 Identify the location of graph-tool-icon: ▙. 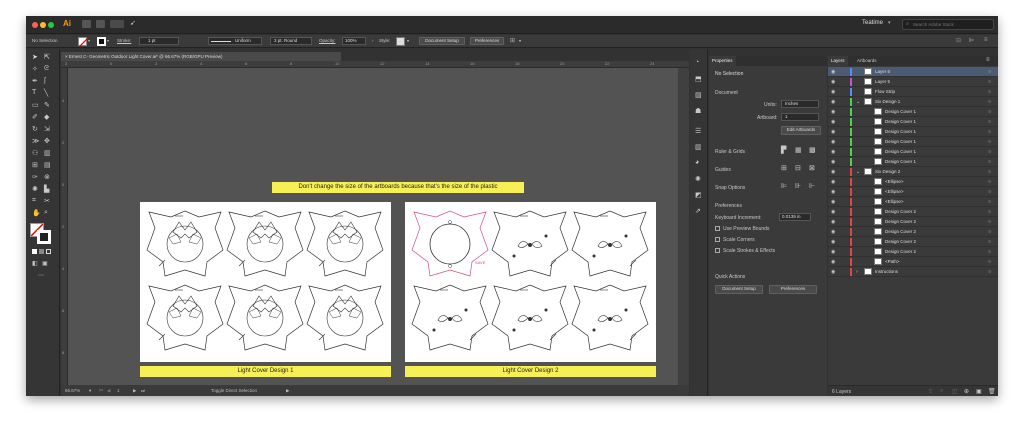
(46, 189).